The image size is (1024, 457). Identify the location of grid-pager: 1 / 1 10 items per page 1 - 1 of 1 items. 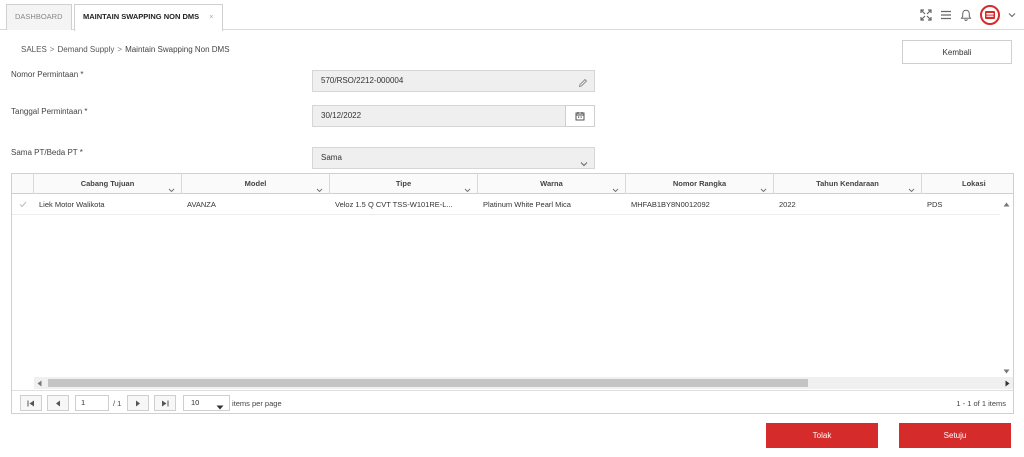
(512, 401).